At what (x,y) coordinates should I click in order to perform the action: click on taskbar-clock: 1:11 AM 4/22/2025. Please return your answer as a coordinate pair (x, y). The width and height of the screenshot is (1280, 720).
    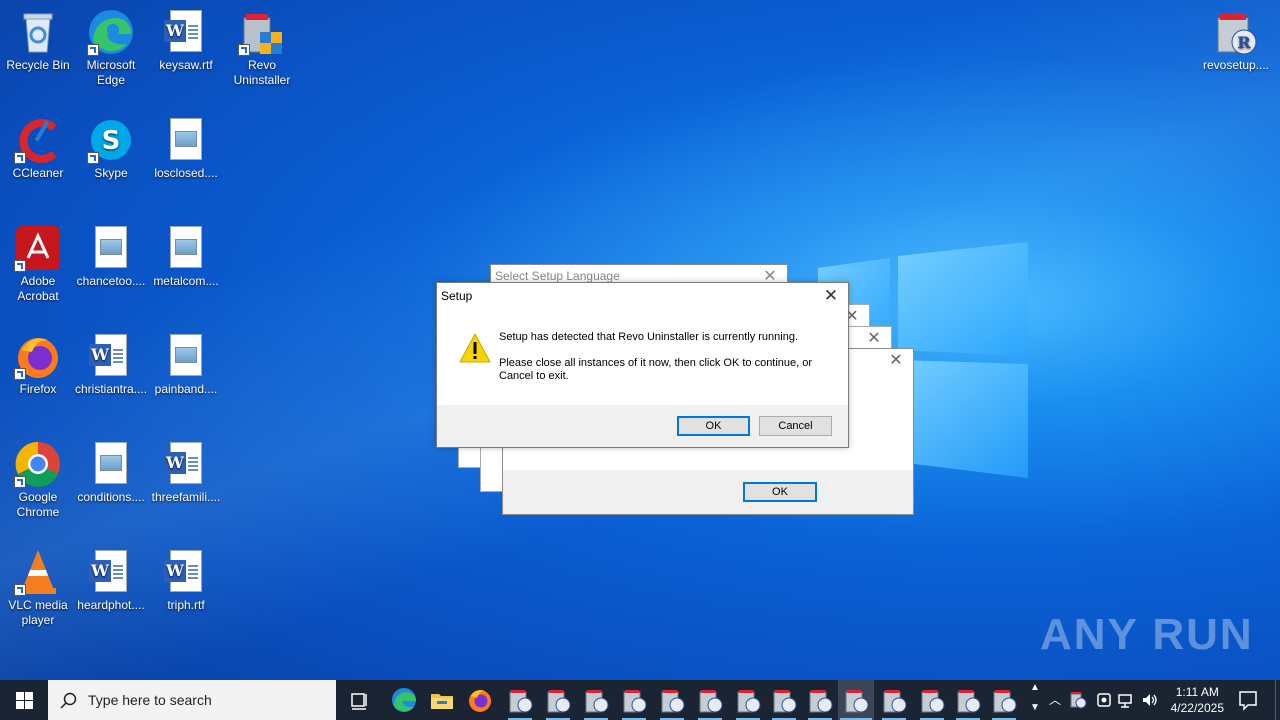
    Looking at the image, I should click on (1197, 700).